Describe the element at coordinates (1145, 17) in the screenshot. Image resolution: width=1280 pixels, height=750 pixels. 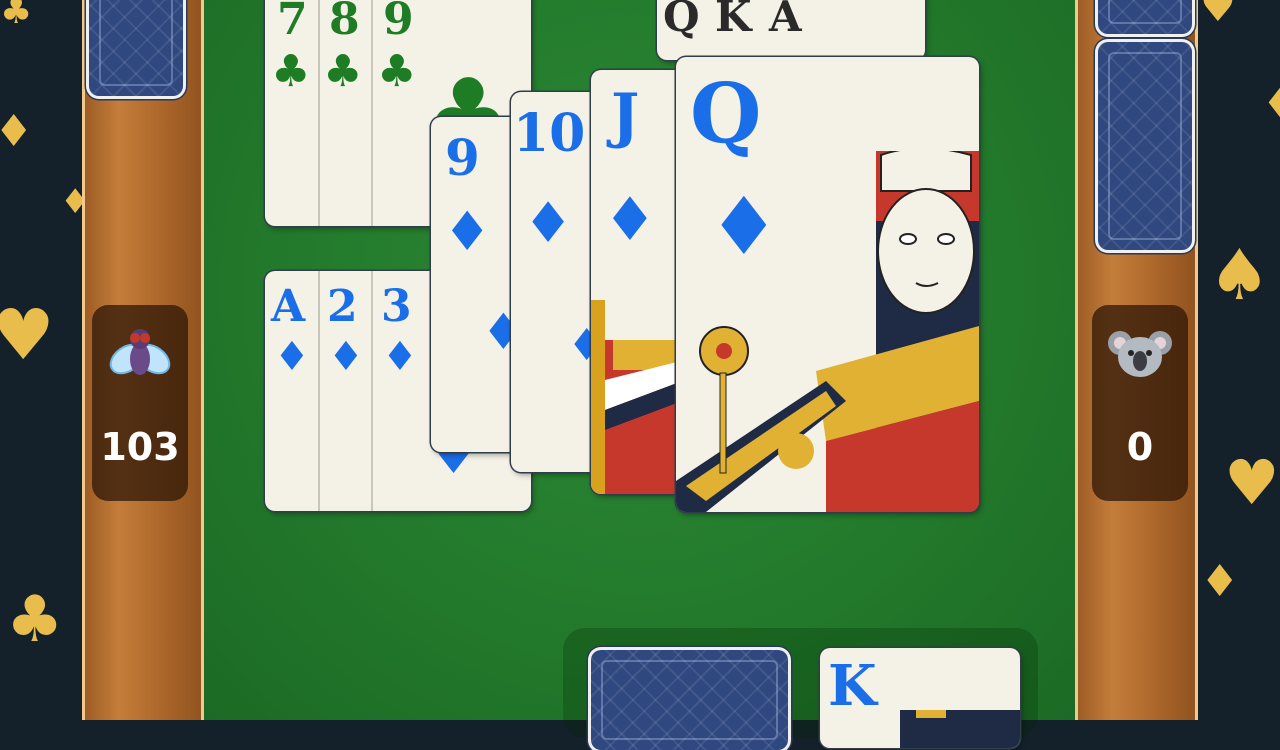
I see `right-card-back-top` at that location.